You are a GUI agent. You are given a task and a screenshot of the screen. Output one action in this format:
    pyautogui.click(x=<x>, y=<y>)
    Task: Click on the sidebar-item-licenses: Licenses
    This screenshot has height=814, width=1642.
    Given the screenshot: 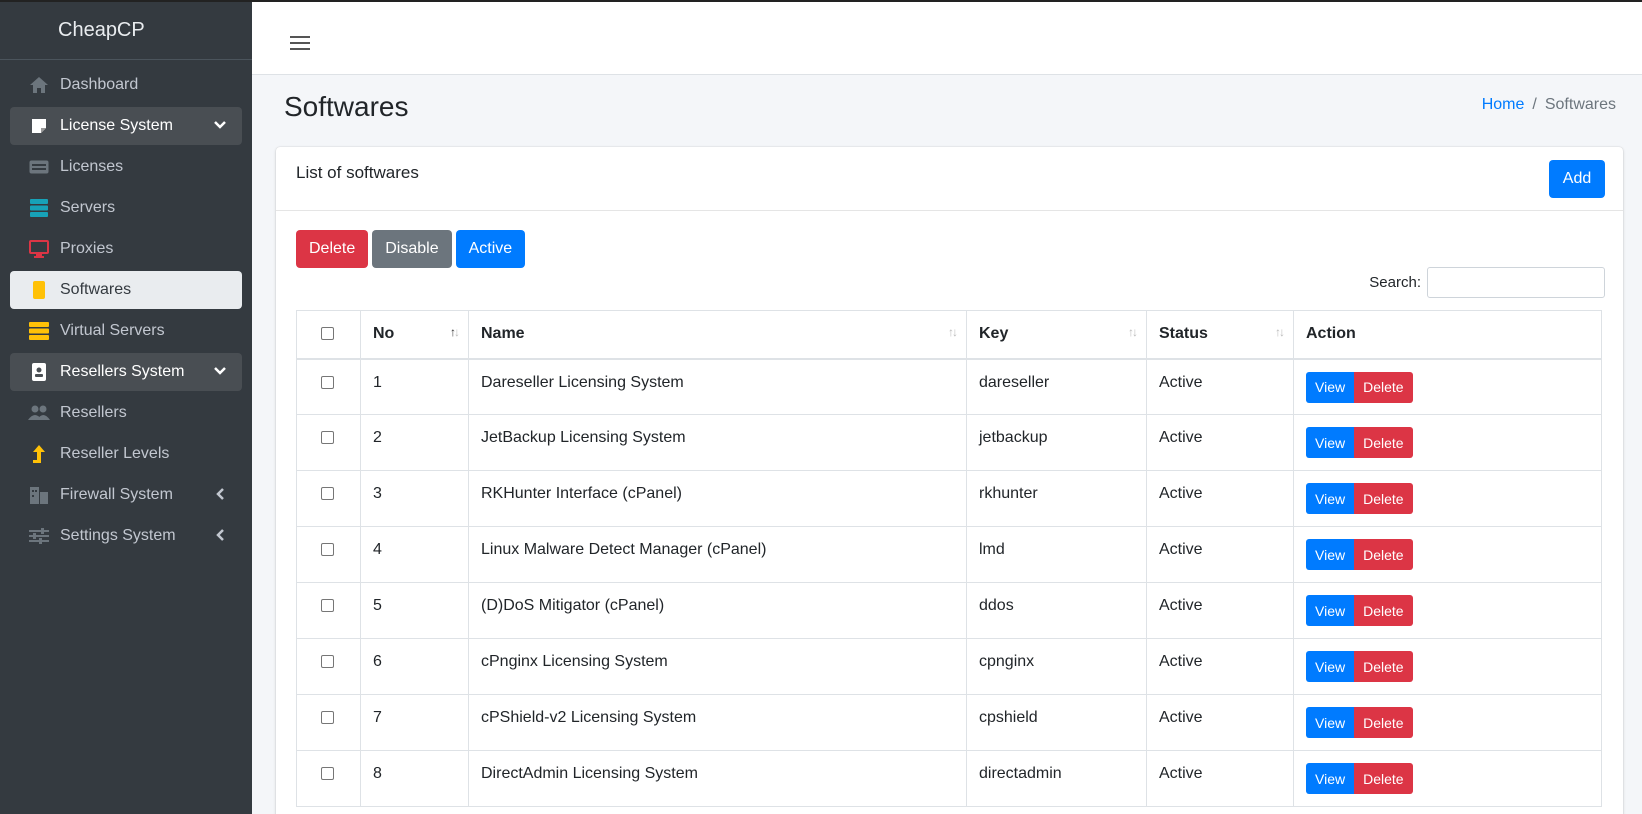 What is the action you would take?
    pyautogui.click(x=126, y=167)
    